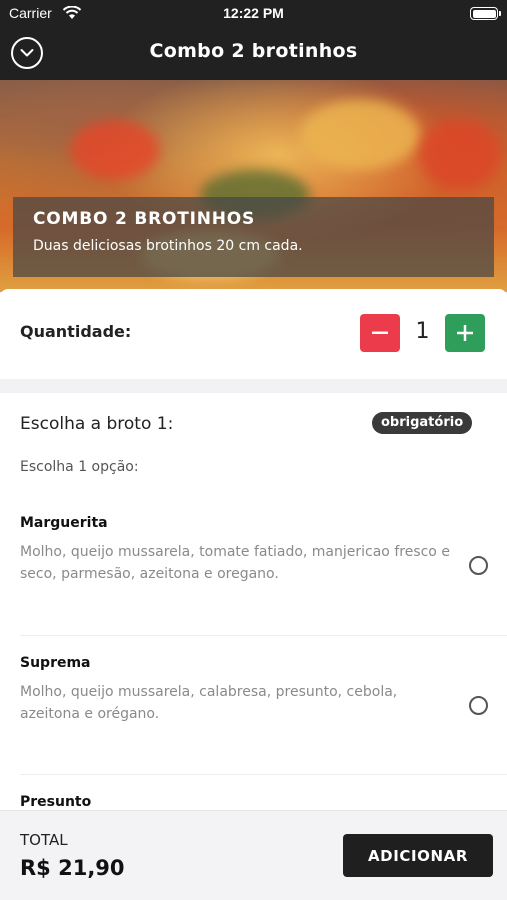  Describe the element at coordinates (56, 802) in the screenshot. I see `option-name: Presunto` at that location.